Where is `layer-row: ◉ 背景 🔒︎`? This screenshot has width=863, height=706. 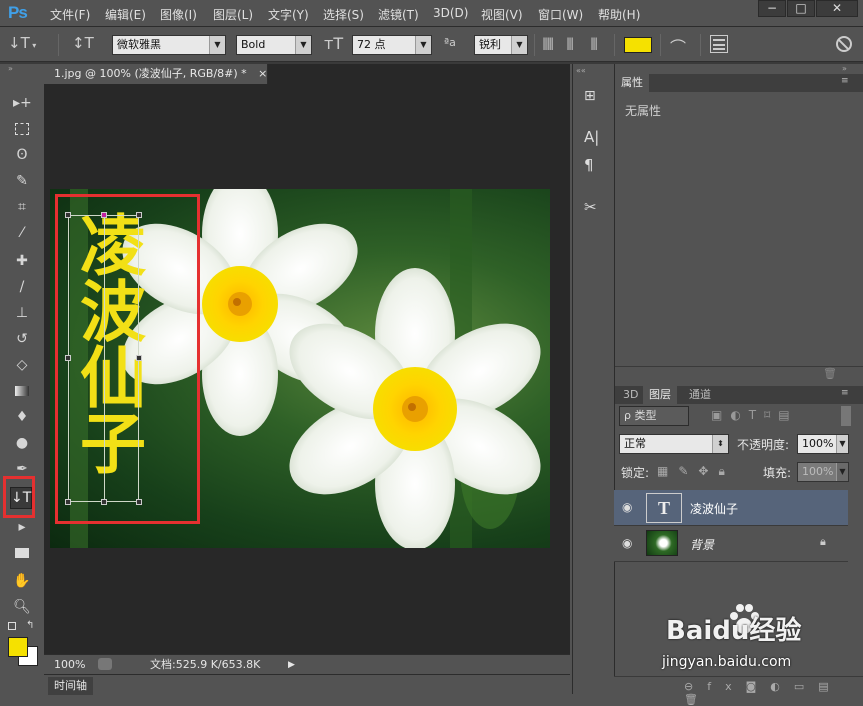
layer-row: ◉ 背景 🔒︎ is located at coordinates (731, 544).